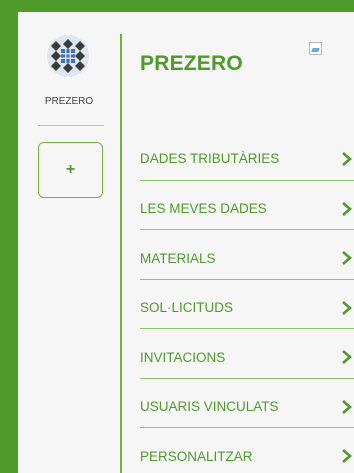 The width and height of the screenshot is (354, 473). What do you see at coordinates (247, 254) in the screenshot?
I see `menu-item-materials: MATERIALS` at bounding box center [247, 254].